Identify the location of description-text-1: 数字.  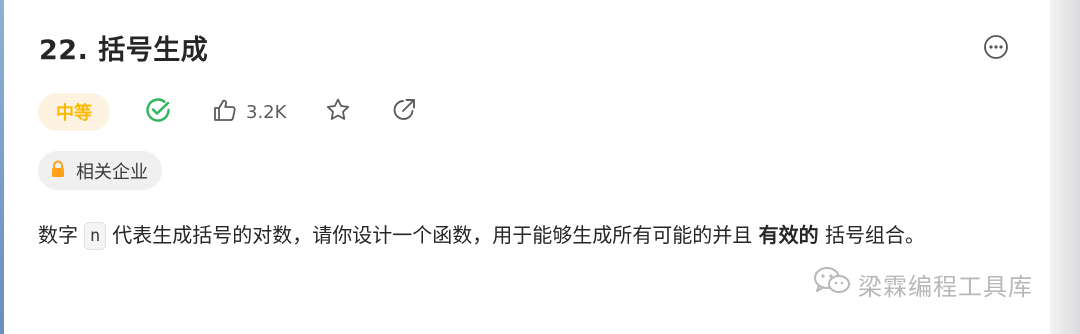
(58, 235).